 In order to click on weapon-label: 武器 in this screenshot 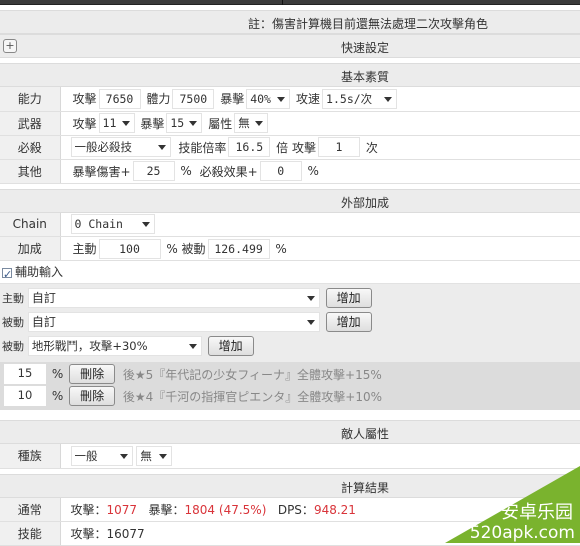, I will do `click(30, 123)`.